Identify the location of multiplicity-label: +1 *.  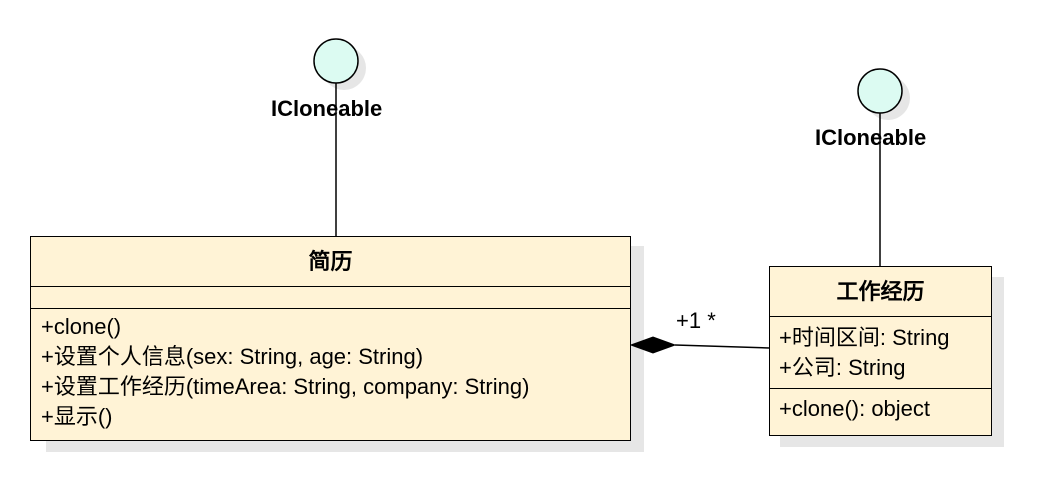
(696, 320).